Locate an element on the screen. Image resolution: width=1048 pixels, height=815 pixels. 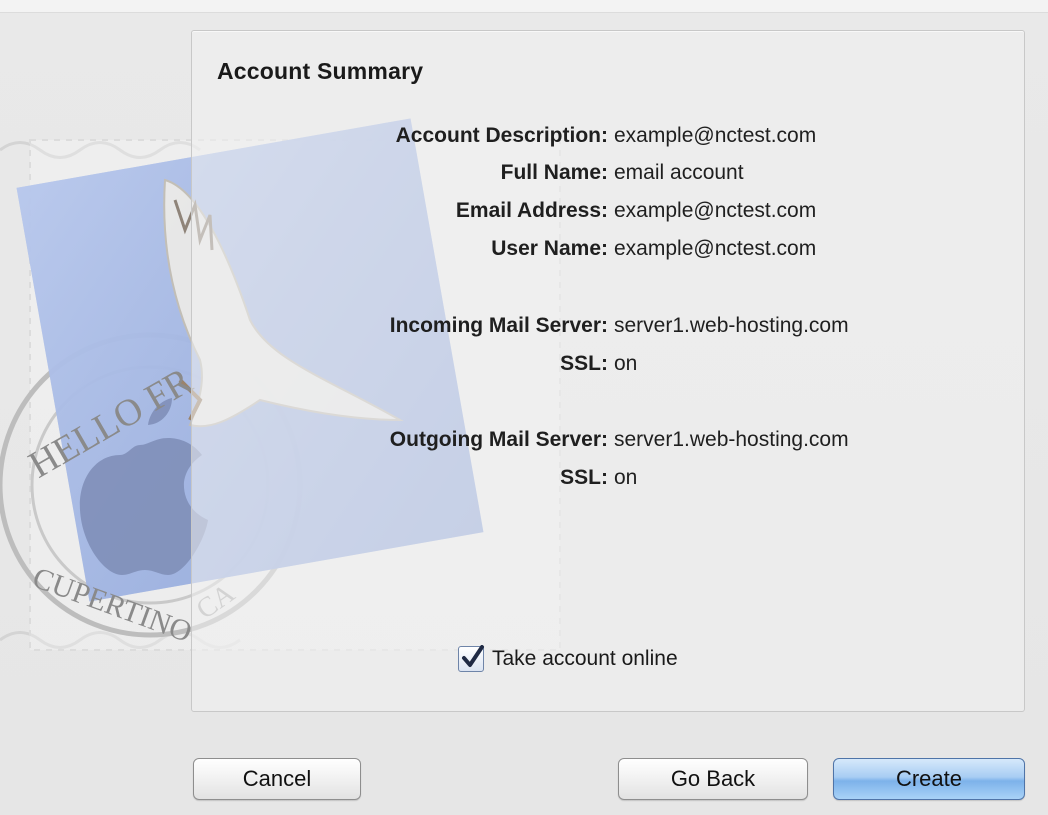
outgoing-server-label: Outgoing Mail Server: is located at coordinates (498, 439).